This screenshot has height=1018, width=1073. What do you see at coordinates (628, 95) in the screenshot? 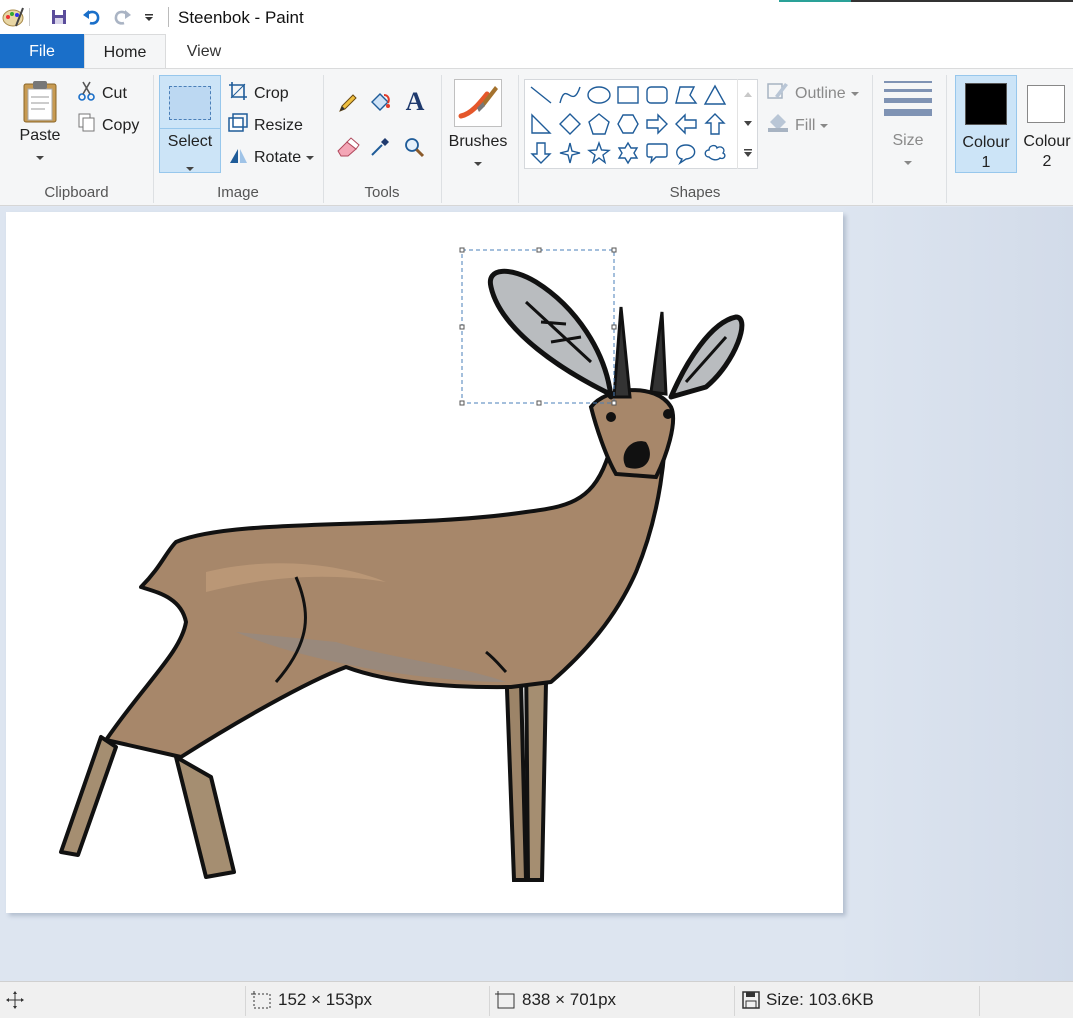
I see `rectangle-icon` at bounding box center [628, 95].